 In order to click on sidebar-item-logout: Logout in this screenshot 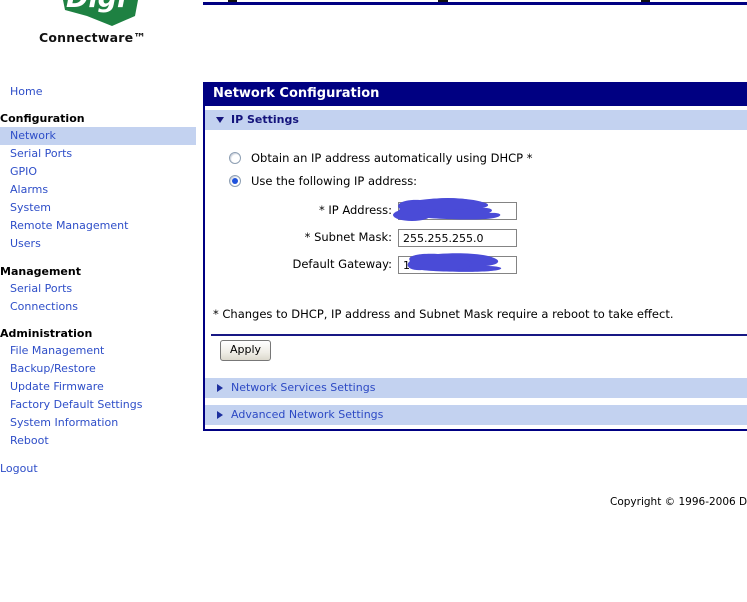, I will do `click(98, 469)`.